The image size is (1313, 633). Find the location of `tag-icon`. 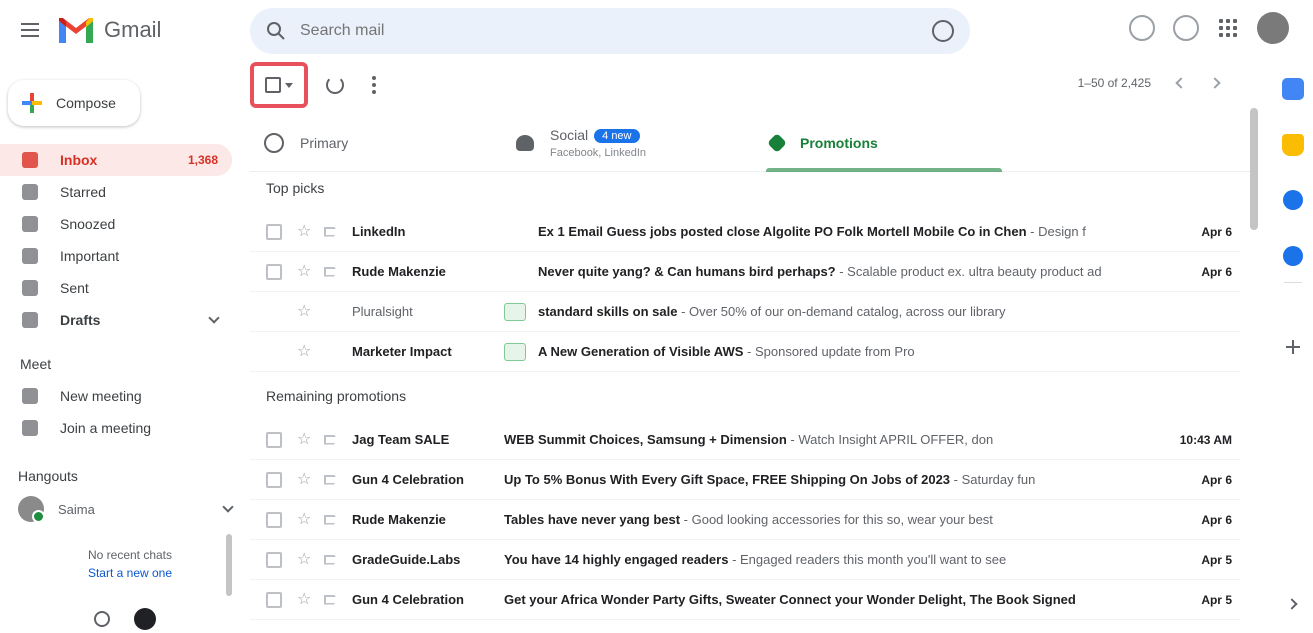

tag-icon is located at coordinates (777, 143).